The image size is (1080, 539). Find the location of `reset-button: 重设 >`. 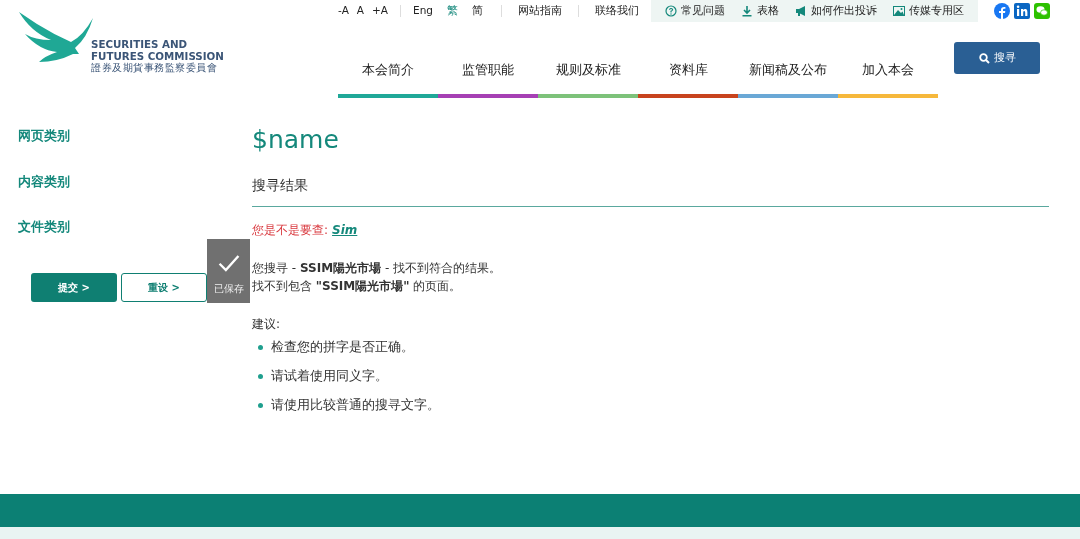

reset-button: 重设 > is located at coordinates (164, 287).